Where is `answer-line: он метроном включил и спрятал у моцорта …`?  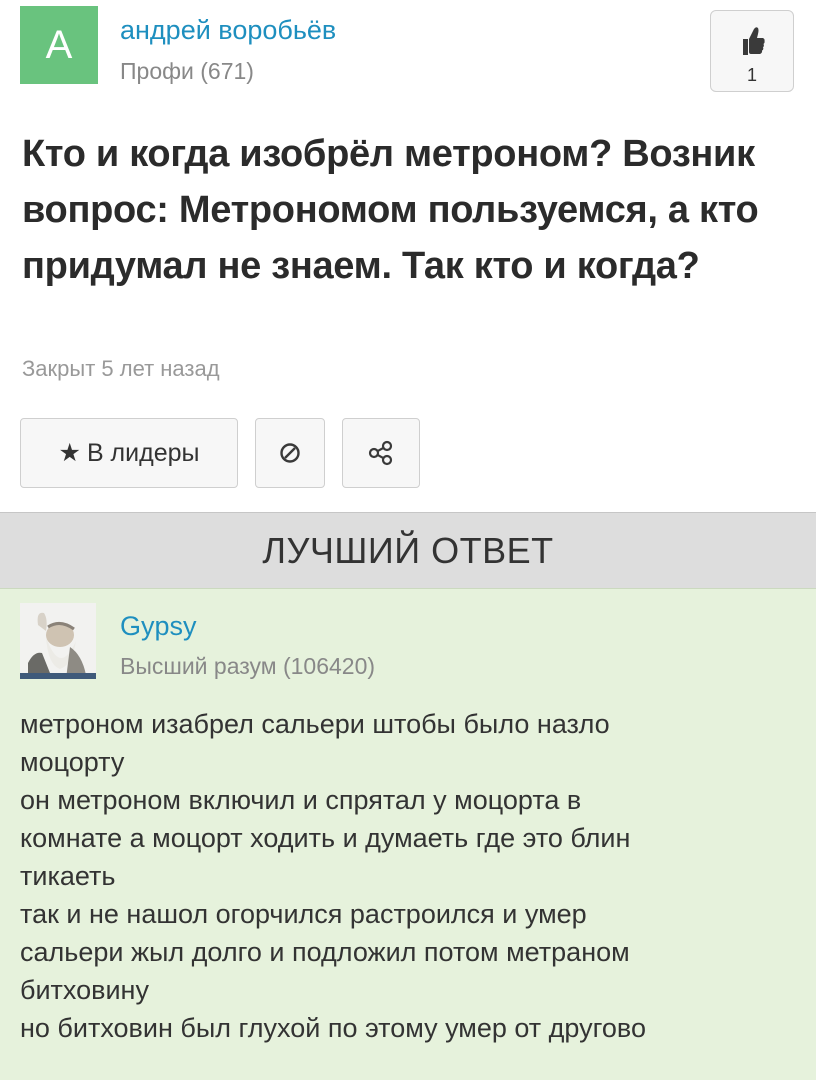
answer-line: он метроном включил и спрятал у моцорта … is located at coordinates (301, 800).